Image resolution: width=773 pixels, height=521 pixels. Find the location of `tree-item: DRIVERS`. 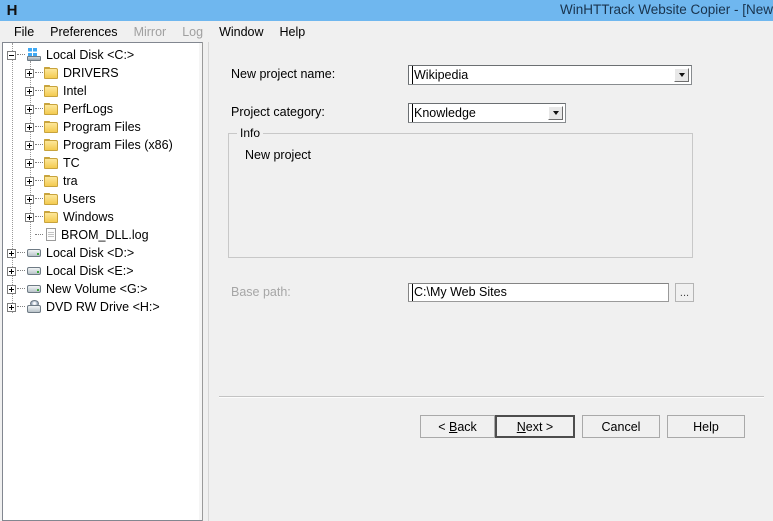

tree-item: DRIVERS is located at coordinates (101, 73).